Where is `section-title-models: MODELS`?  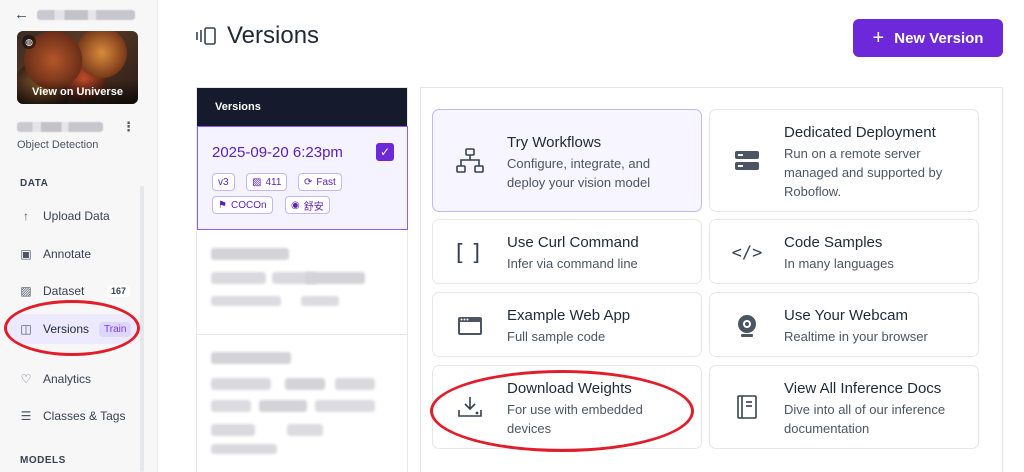 section-title-models: MODELS is located at coordinates (43, 460).